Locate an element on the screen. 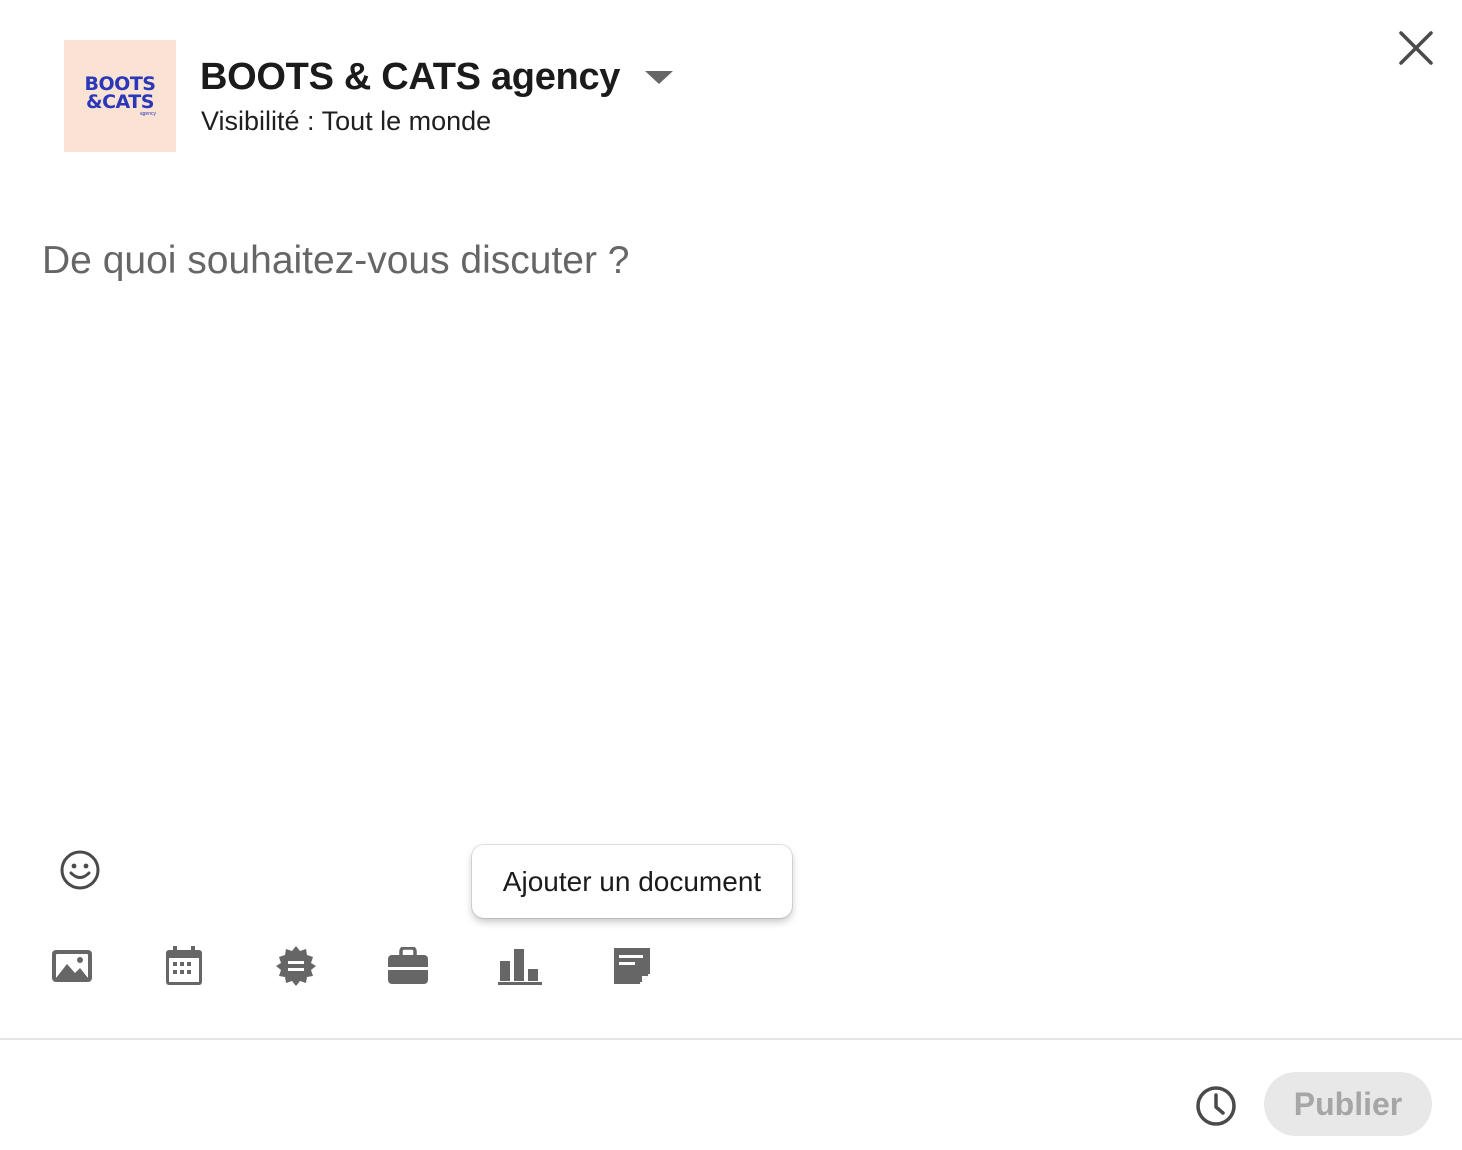 Image resolution: width=1462 pixels, height=1150 pixels. job-button is located at coordinates (408, 966).